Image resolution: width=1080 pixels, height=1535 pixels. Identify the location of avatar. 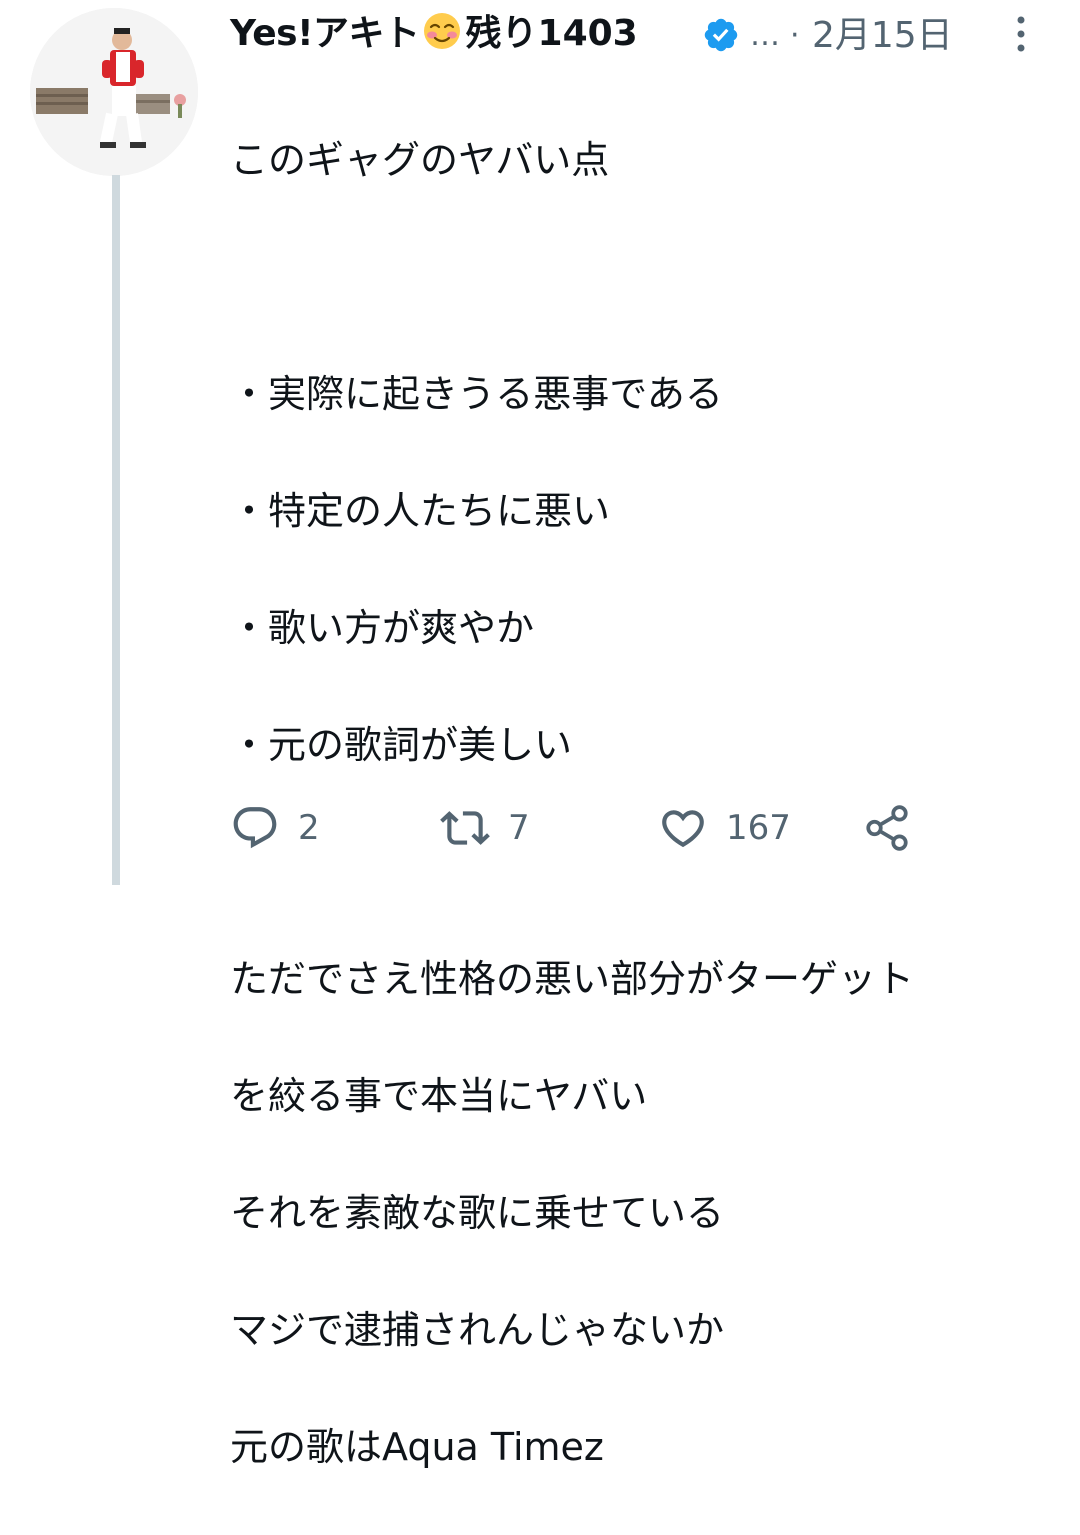
(114, 92).